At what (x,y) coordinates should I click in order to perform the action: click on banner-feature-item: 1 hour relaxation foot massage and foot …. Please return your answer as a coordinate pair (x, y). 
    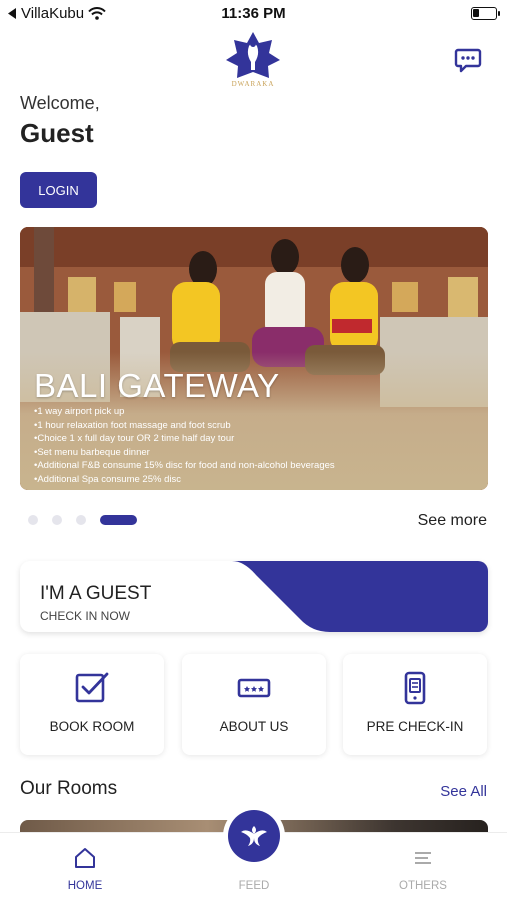
    Looking at the image, I should click on (184, 426).